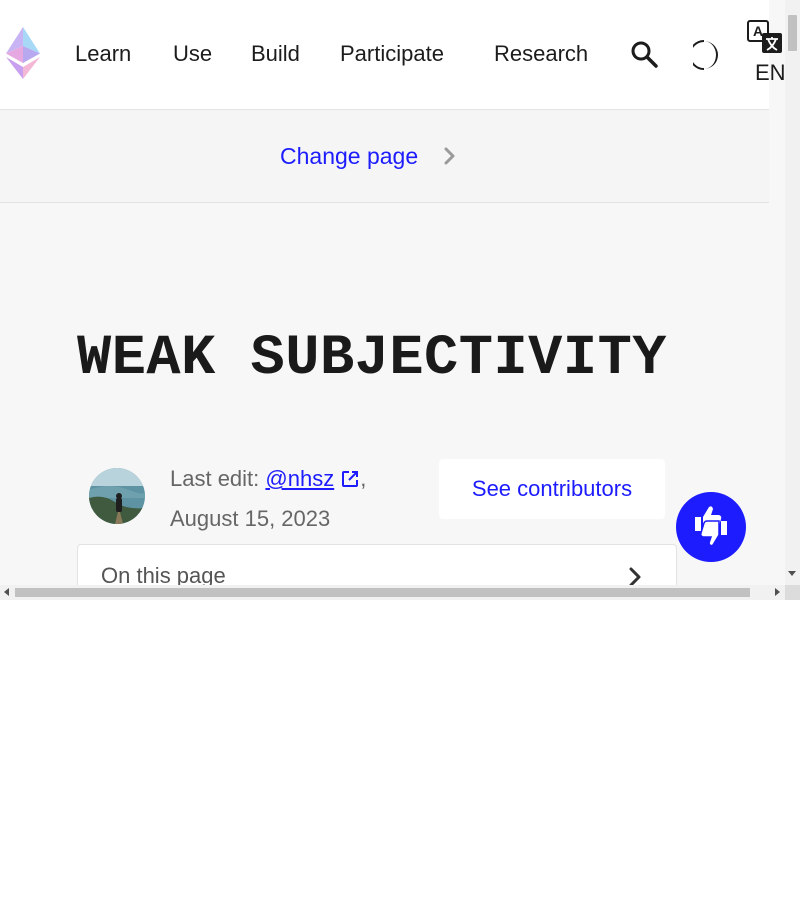 The image size is (800, 900). I want to click on nav-item-use: Use, so click(192, 54).